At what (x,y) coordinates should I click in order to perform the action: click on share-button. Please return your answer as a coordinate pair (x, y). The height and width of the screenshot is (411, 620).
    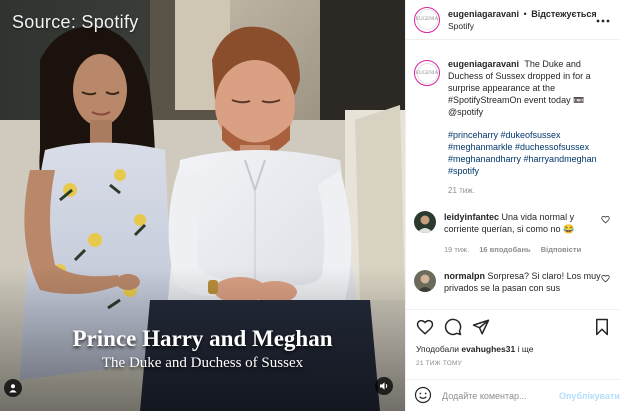
    Looking at the image, I should click on (481, 327).